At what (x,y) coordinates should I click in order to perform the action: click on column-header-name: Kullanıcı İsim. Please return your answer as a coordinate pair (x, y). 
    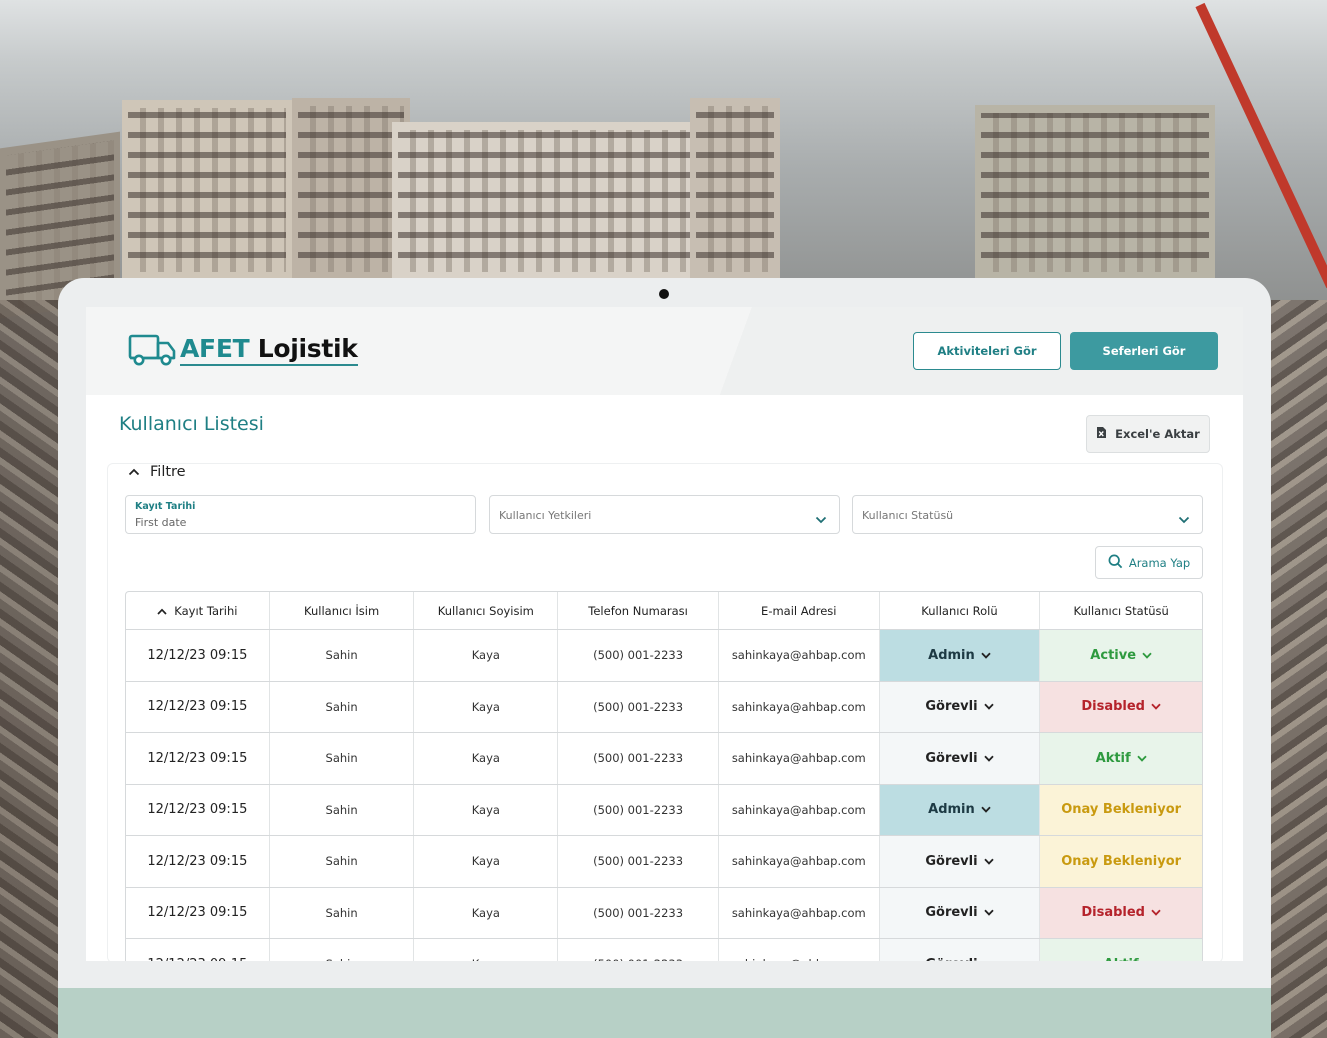
    Looking at the image, I should click on (342, 610).